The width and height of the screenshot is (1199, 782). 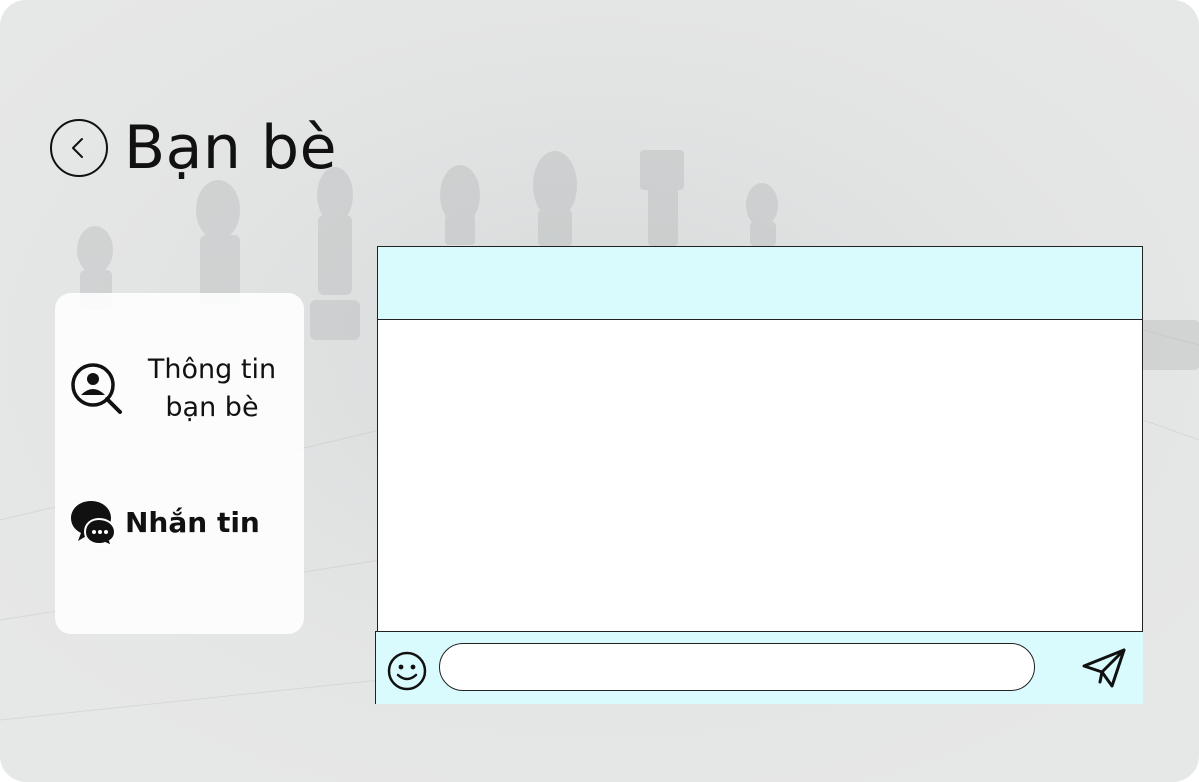 I want to click on chevron-left-icon, so click(x=77, y=148).